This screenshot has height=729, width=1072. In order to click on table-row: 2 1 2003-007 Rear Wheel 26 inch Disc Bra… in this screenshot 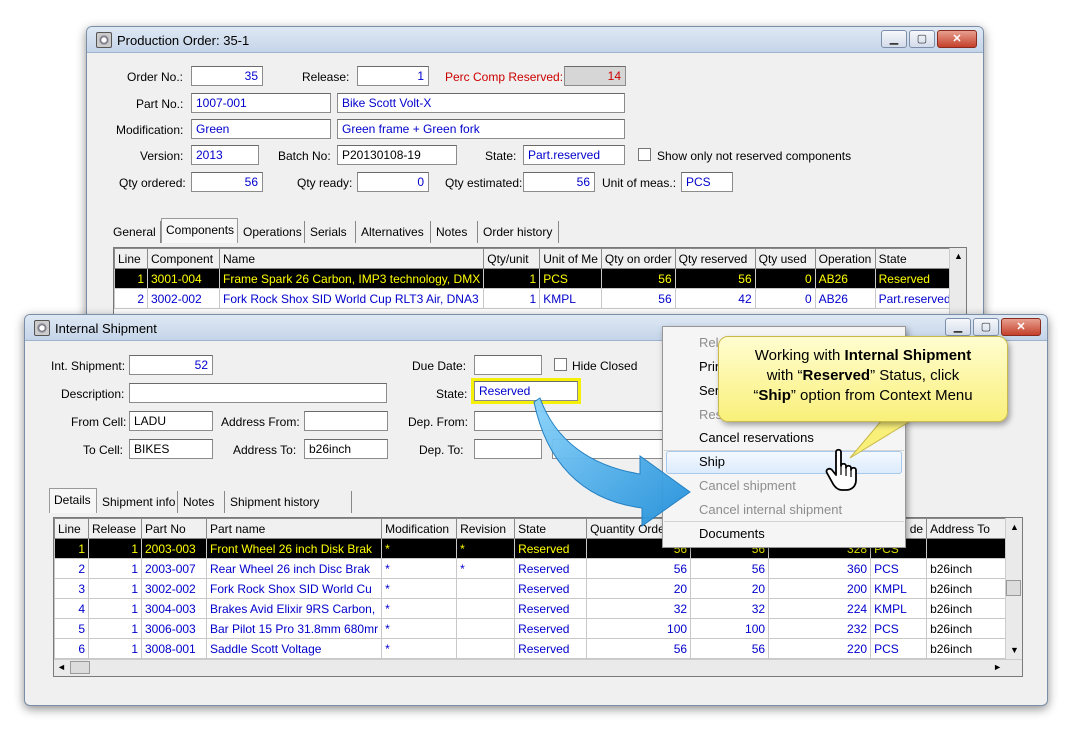, I will do `click(536, 568)`.